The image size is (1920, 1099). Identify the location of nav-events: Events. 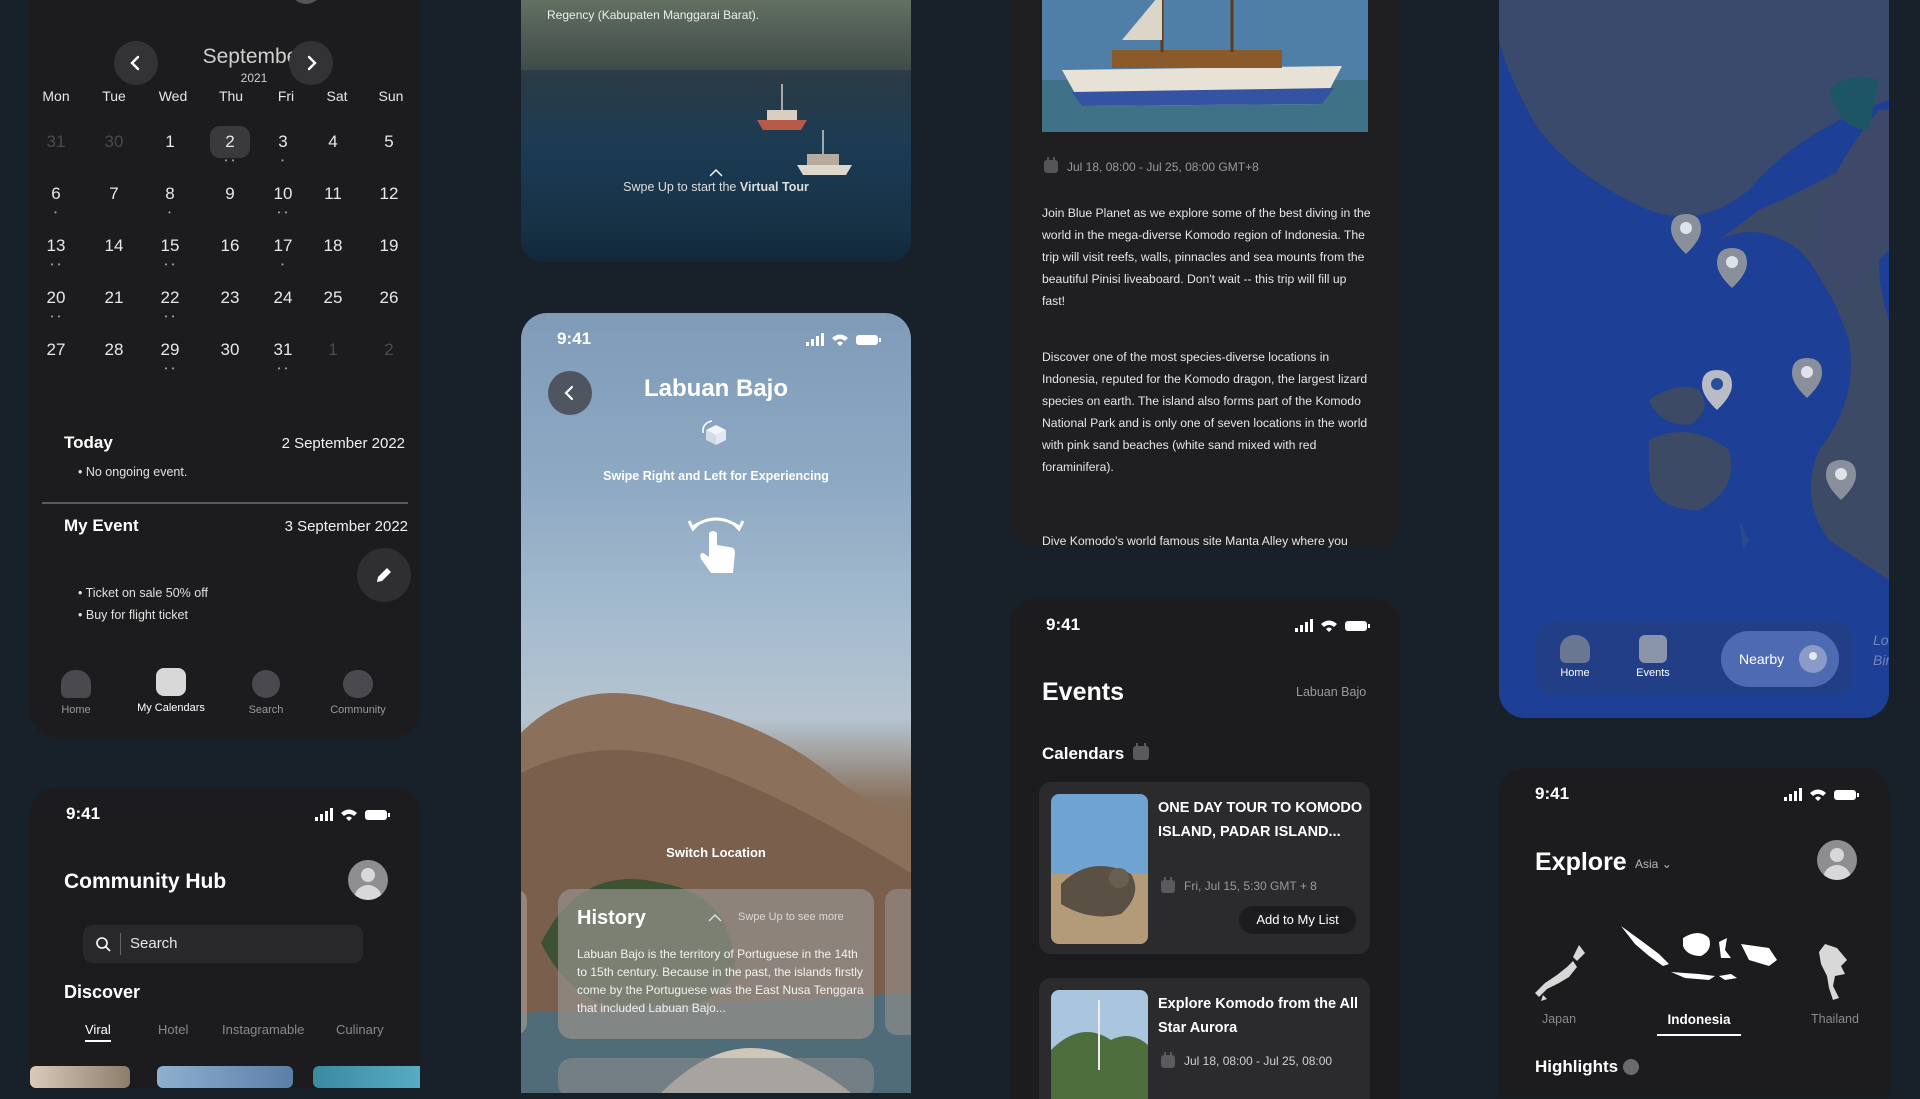
(1653, 657).